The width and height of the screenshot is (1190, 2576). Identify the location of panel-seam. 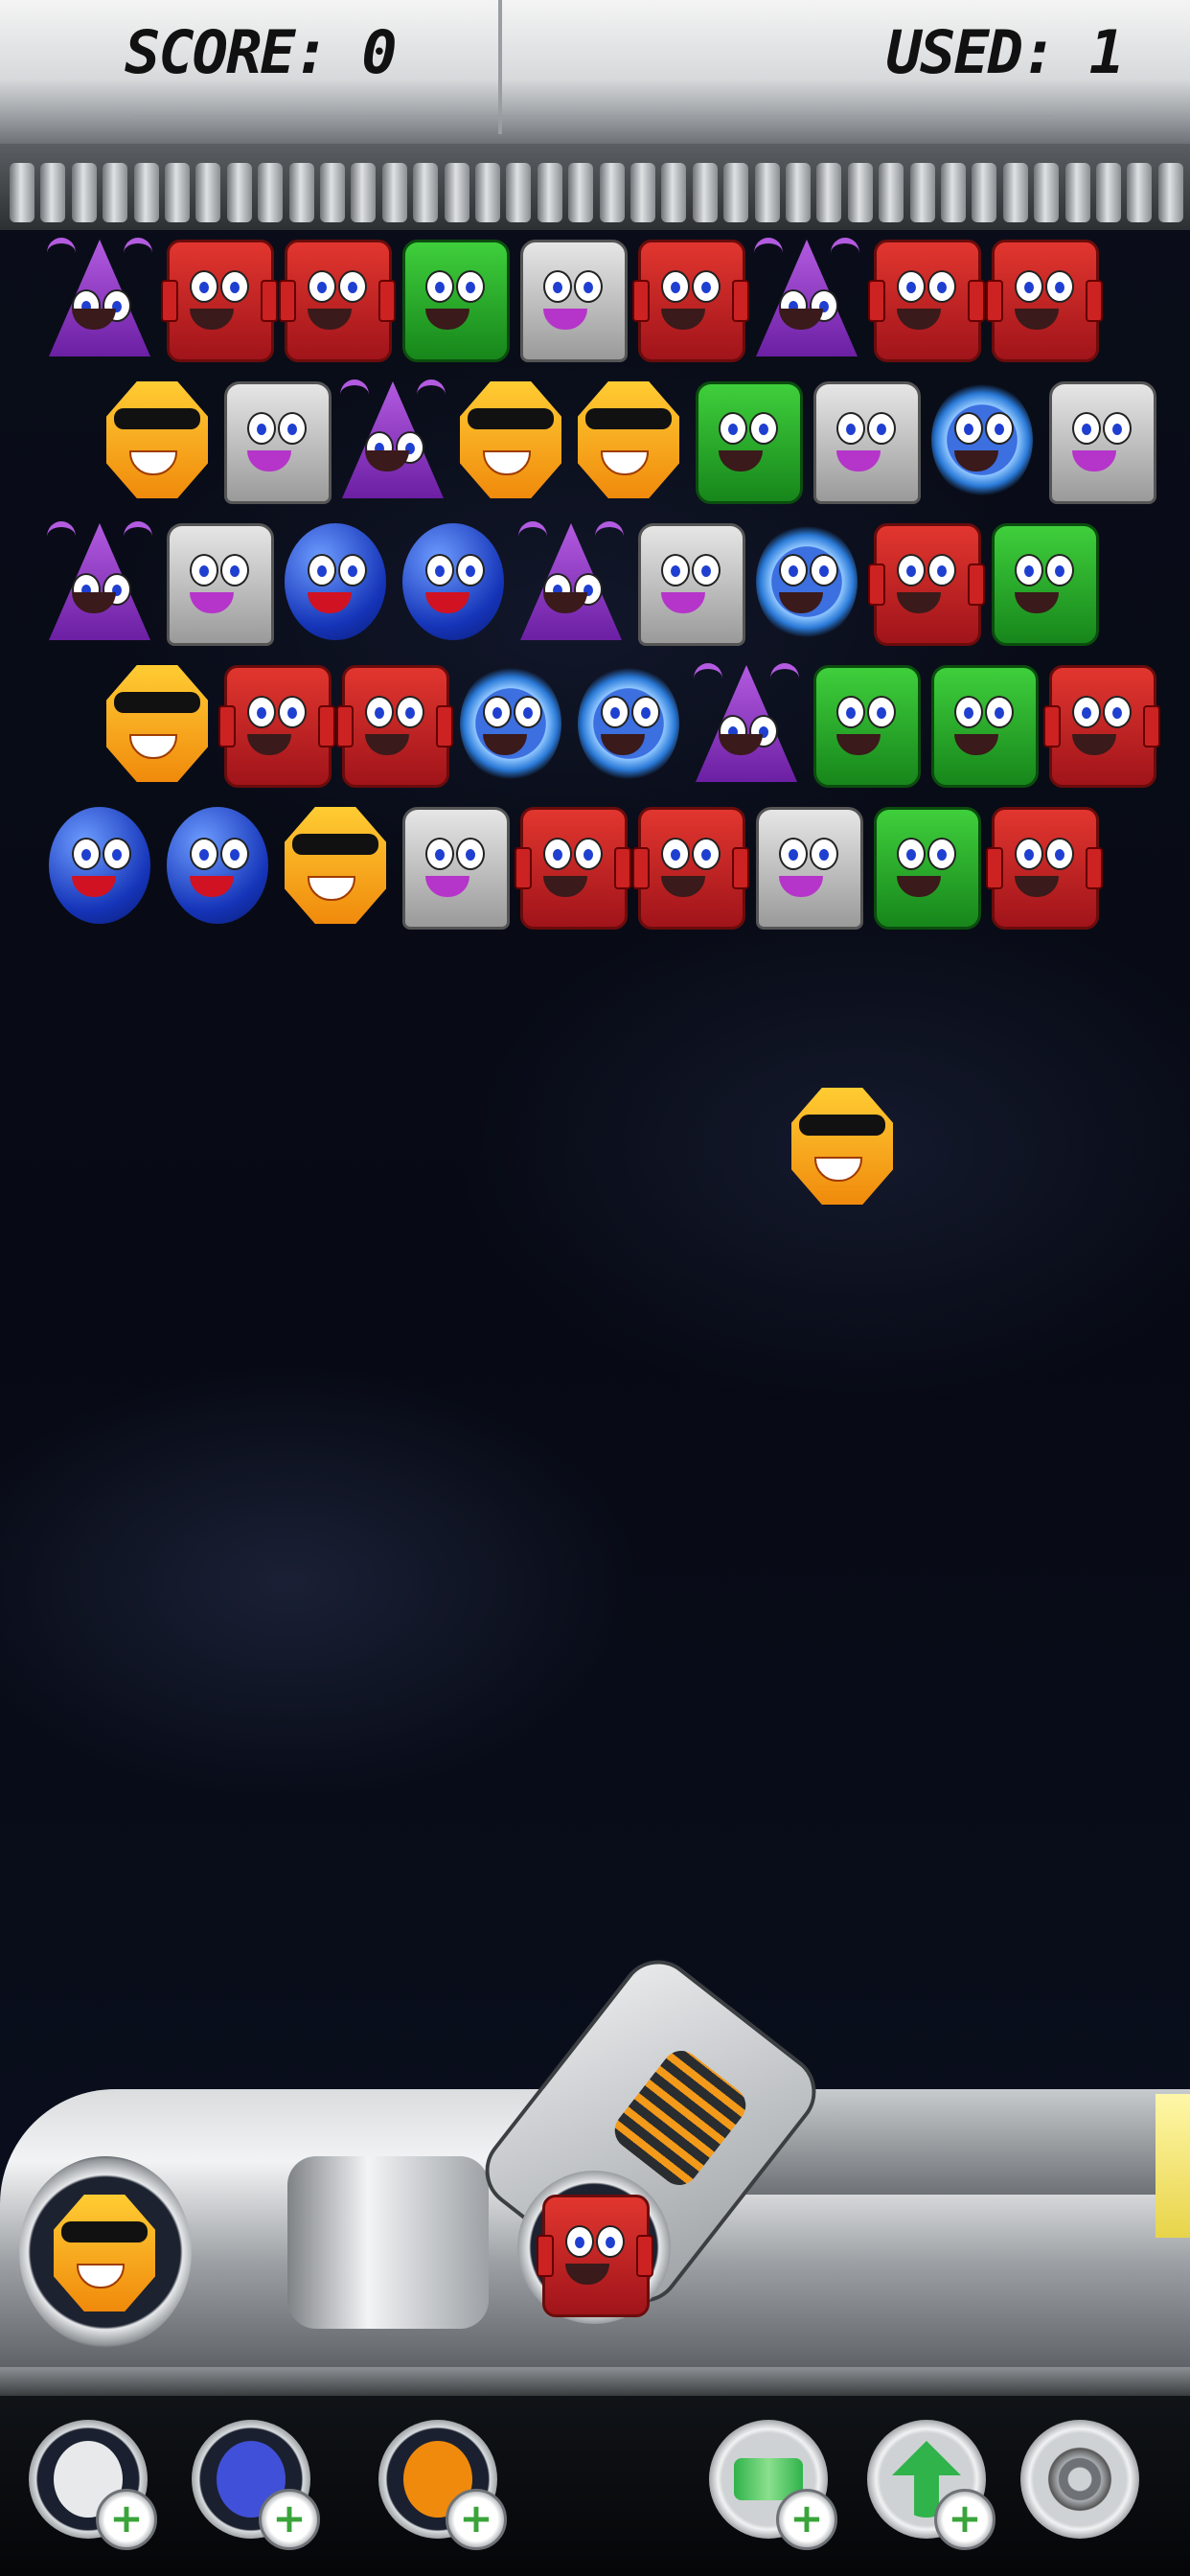
(500, 67).